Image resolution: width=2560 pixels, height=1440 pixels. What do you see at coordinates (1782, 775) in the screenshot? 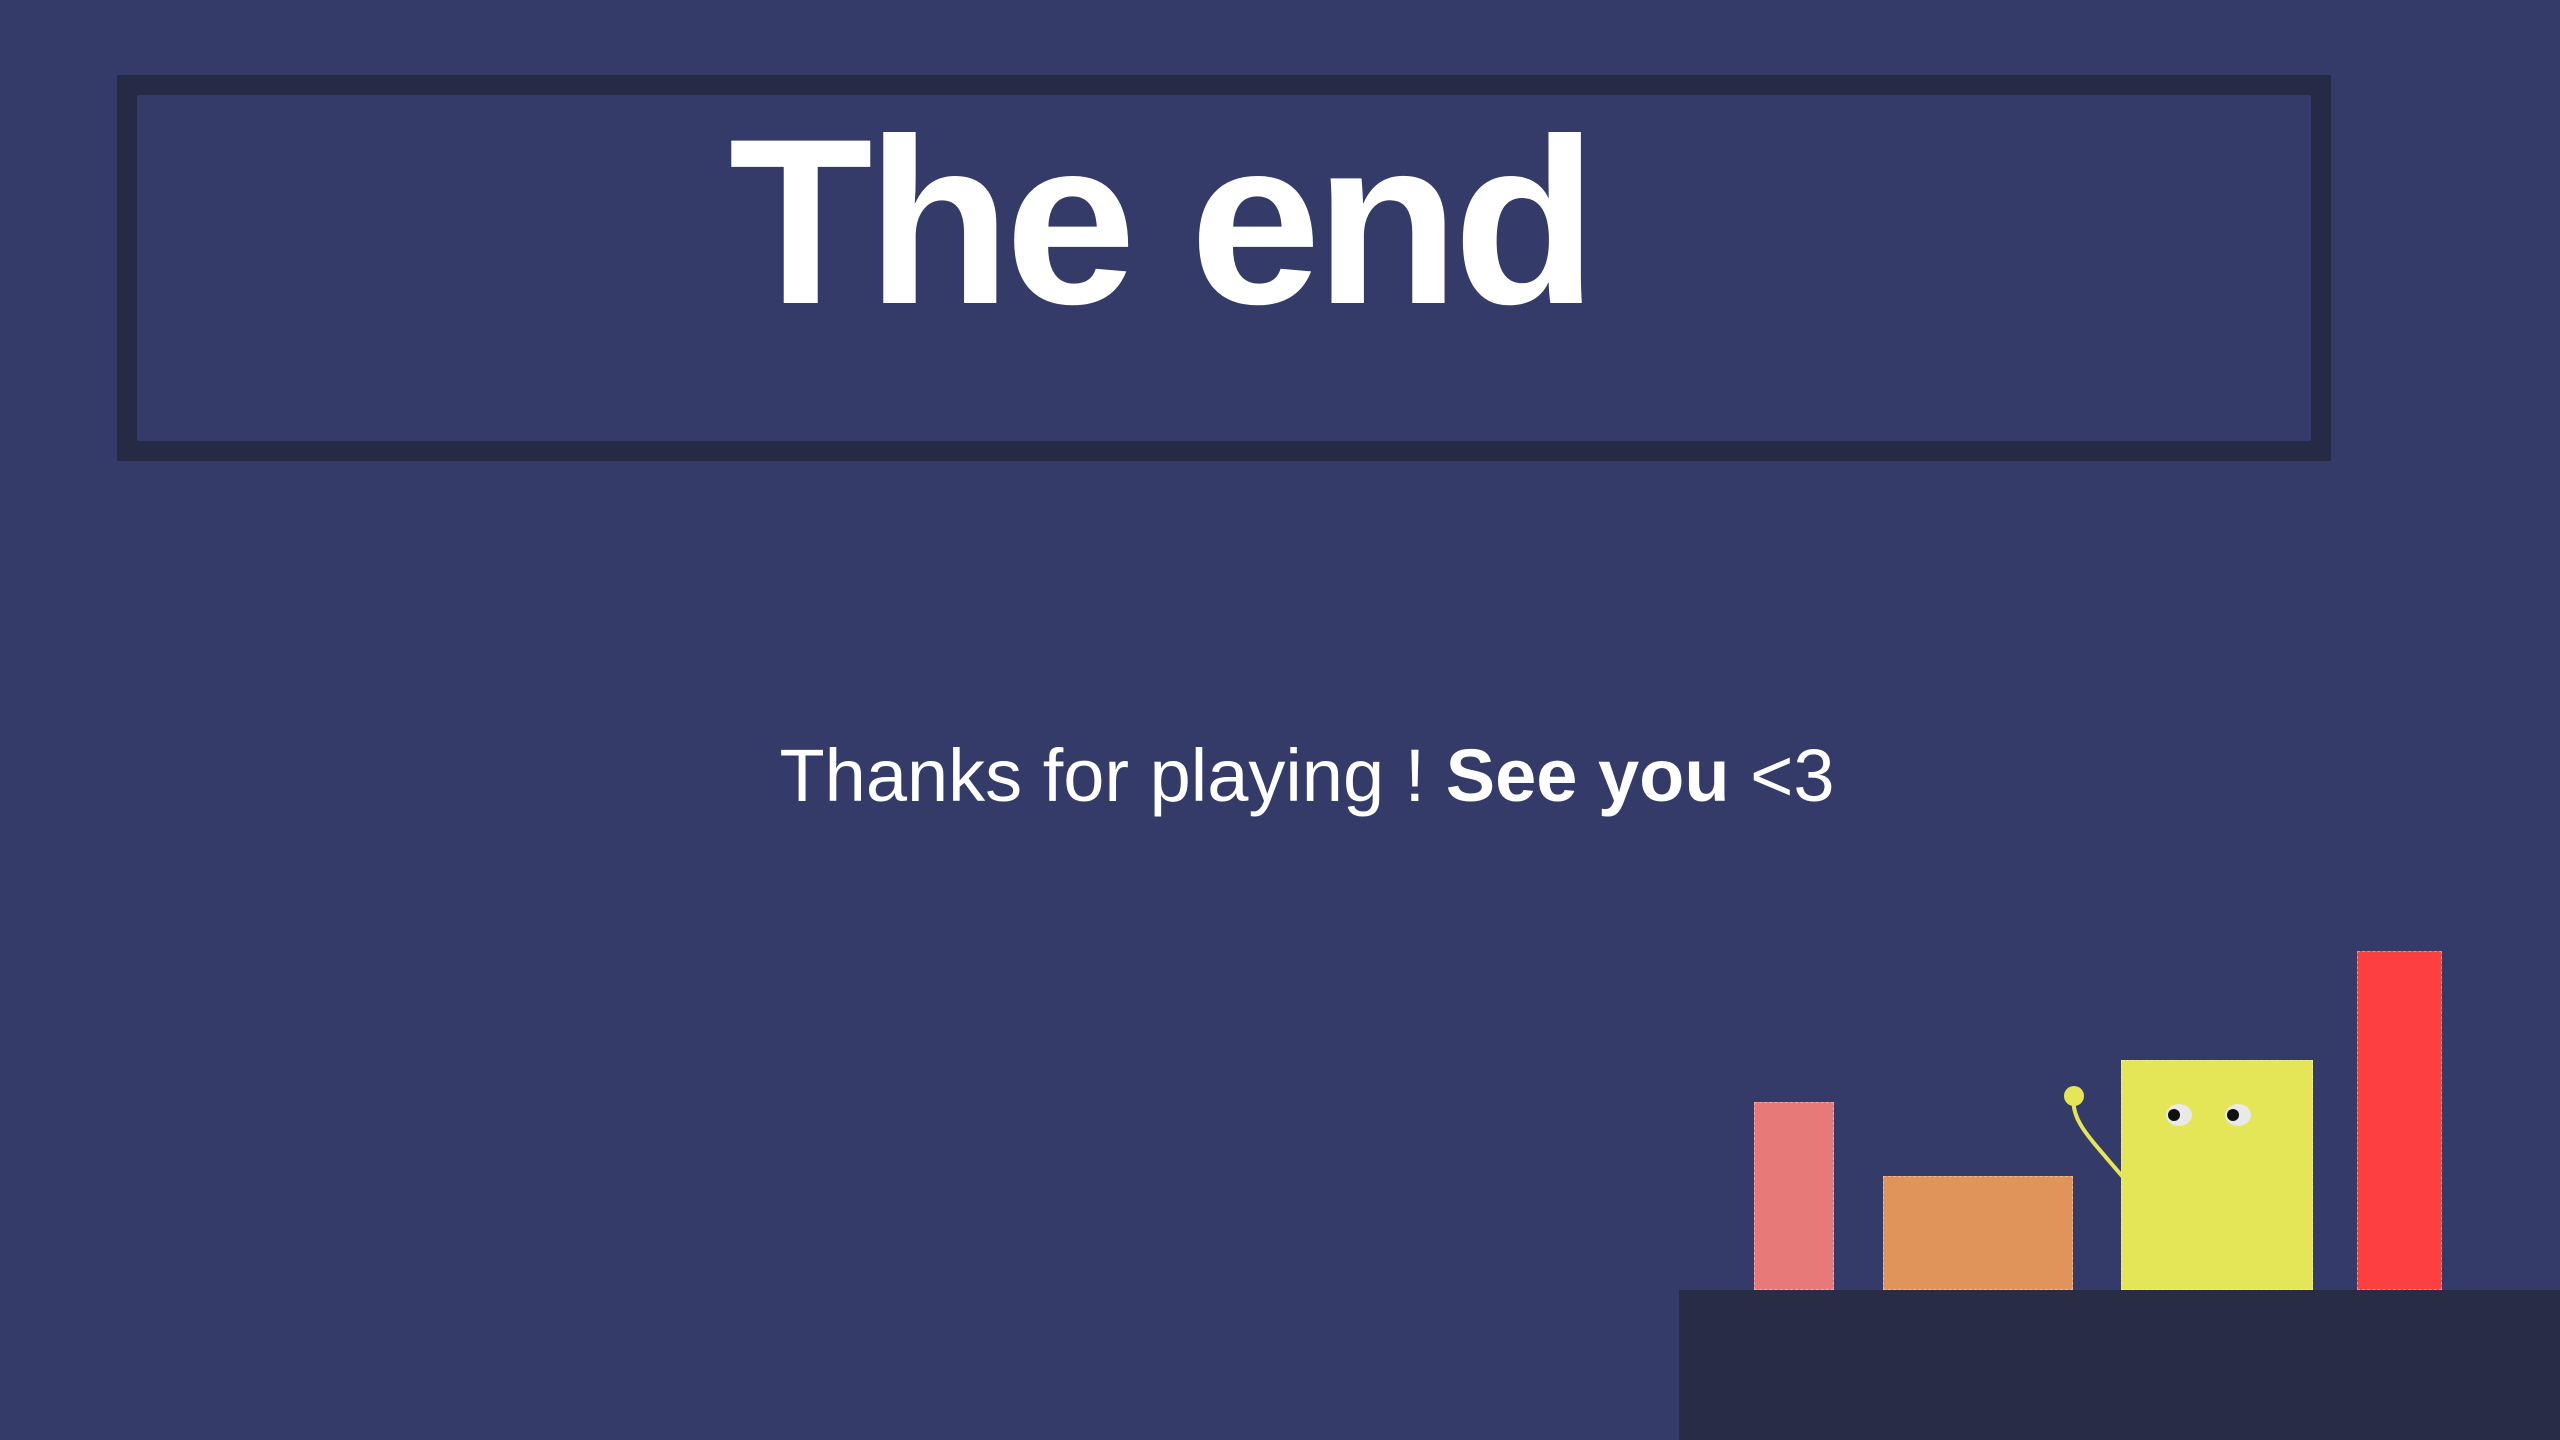
I see `heart-text: <3` at bounding box center [1782, 775].